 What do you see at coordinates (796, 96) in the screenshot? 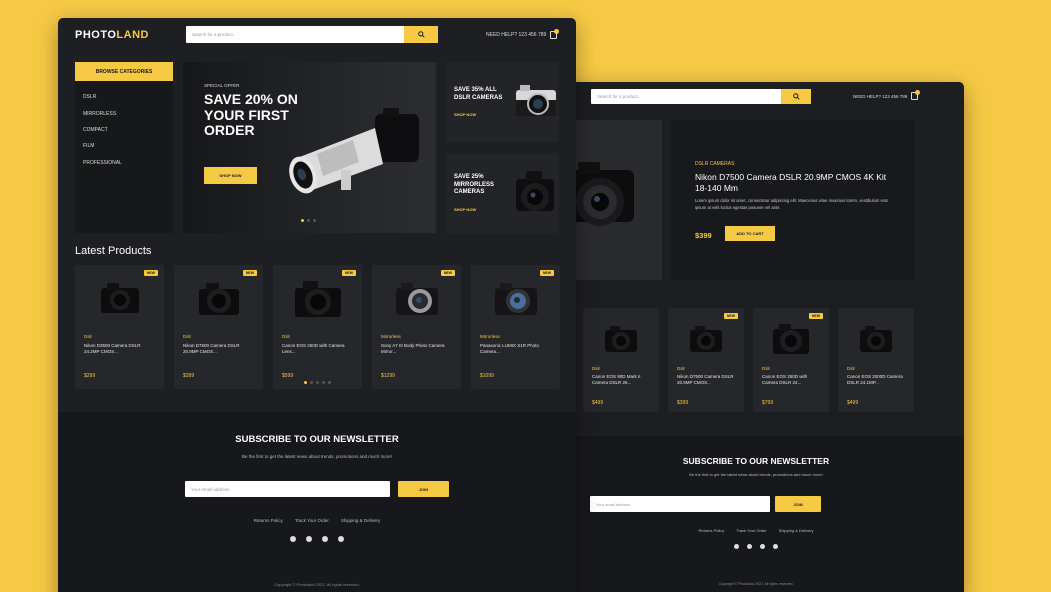
I see `back-search-button` at bounding box center [796, 96].